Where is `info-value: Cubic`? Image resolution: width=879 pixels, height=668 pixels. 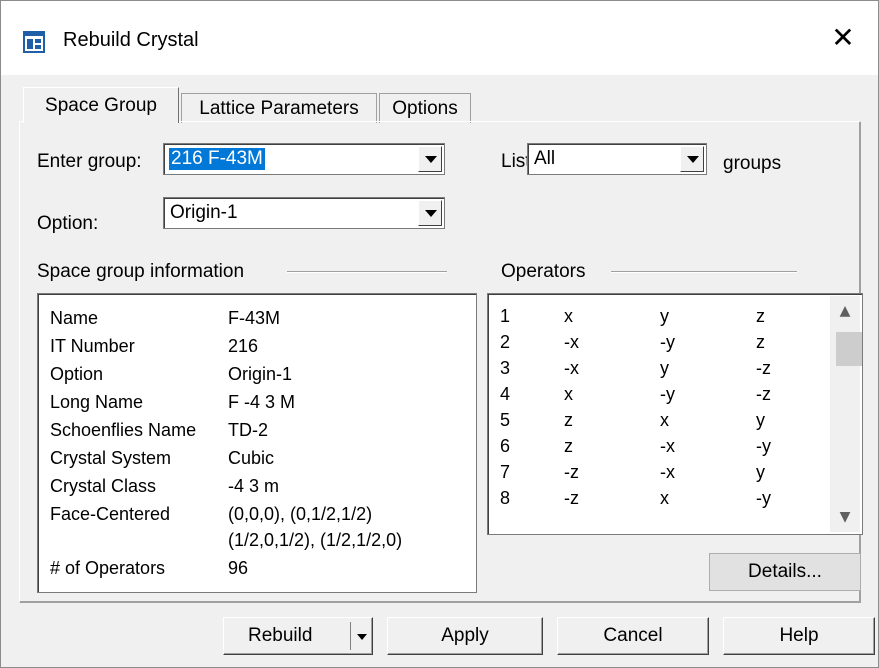
info-value: Cubic is located at coordinates (251, 458).